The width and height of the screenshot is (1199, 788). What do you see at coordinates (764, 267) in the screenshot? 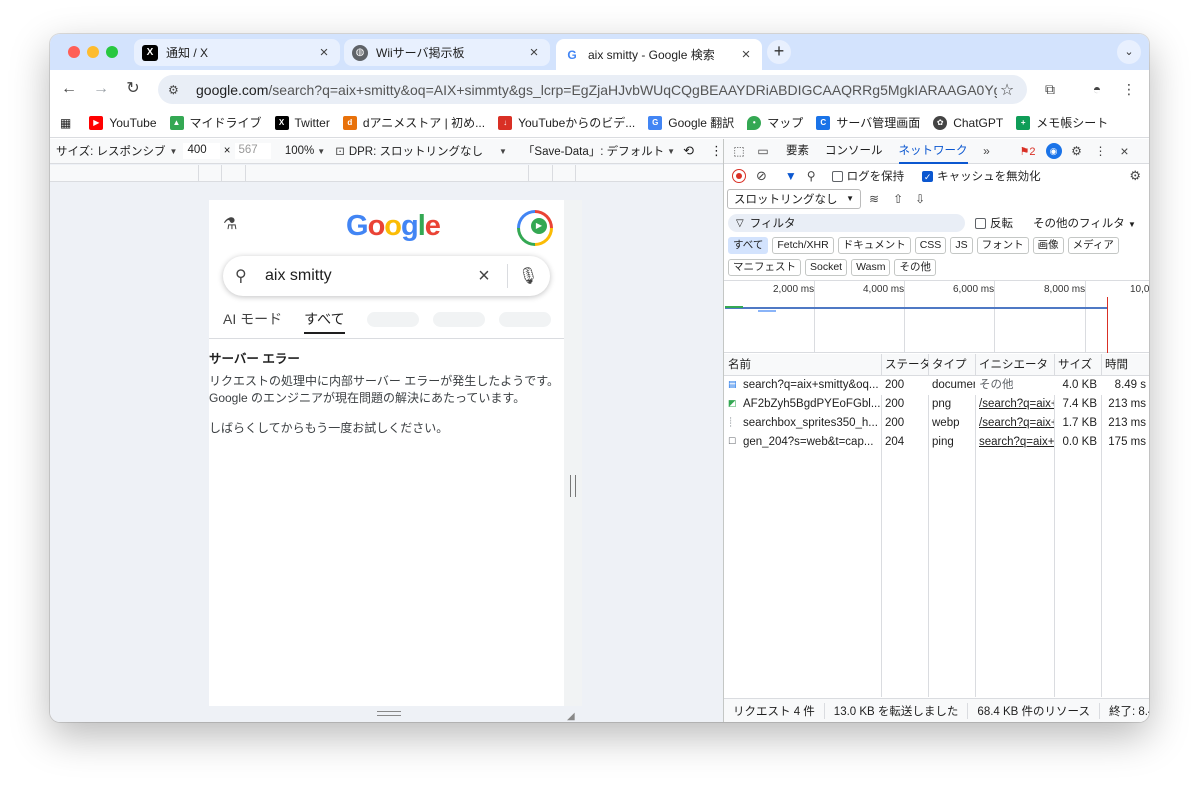
I see `chip-manifest: マニフェスト` at bounding box center [764, 267].